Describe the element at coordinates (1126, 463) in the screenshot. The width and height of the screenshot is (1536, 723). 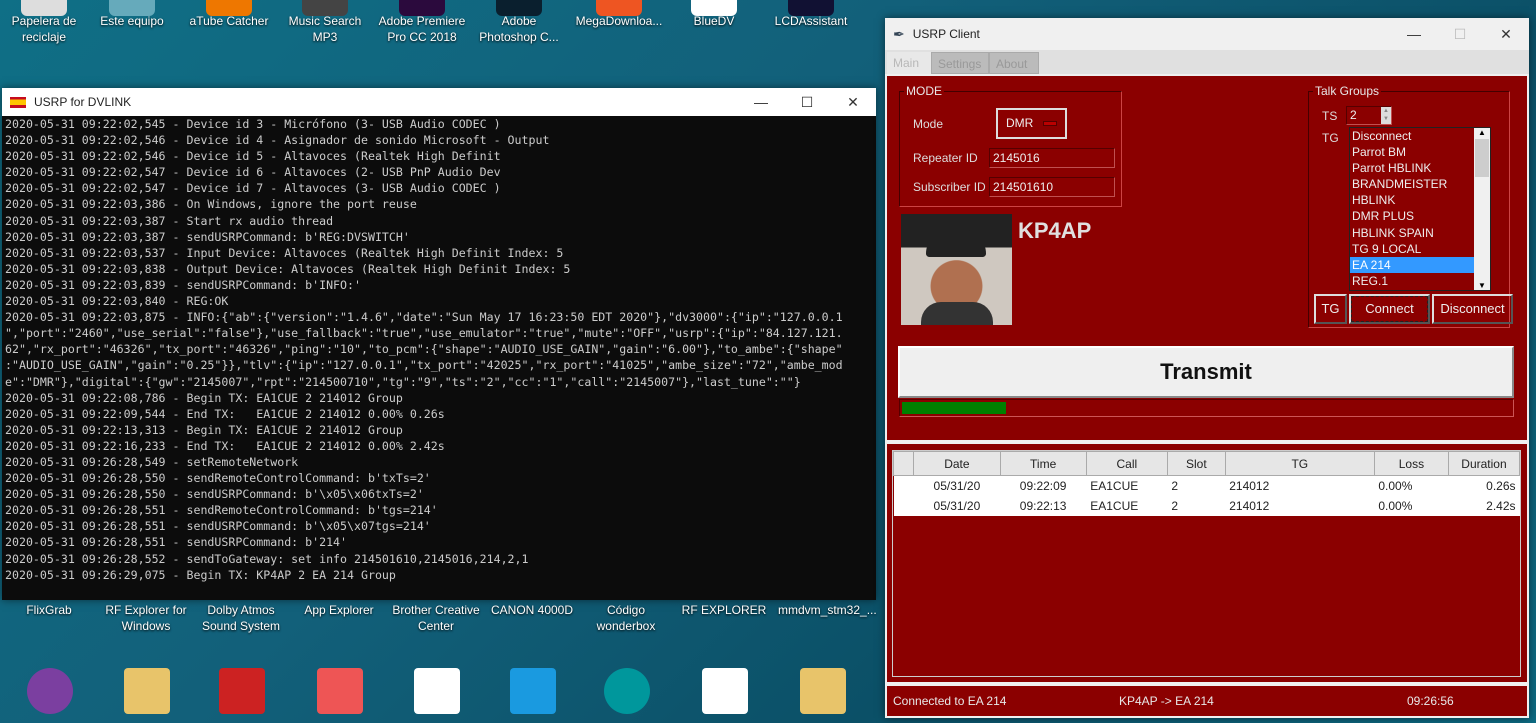
I see `column-header: Call` at that location.